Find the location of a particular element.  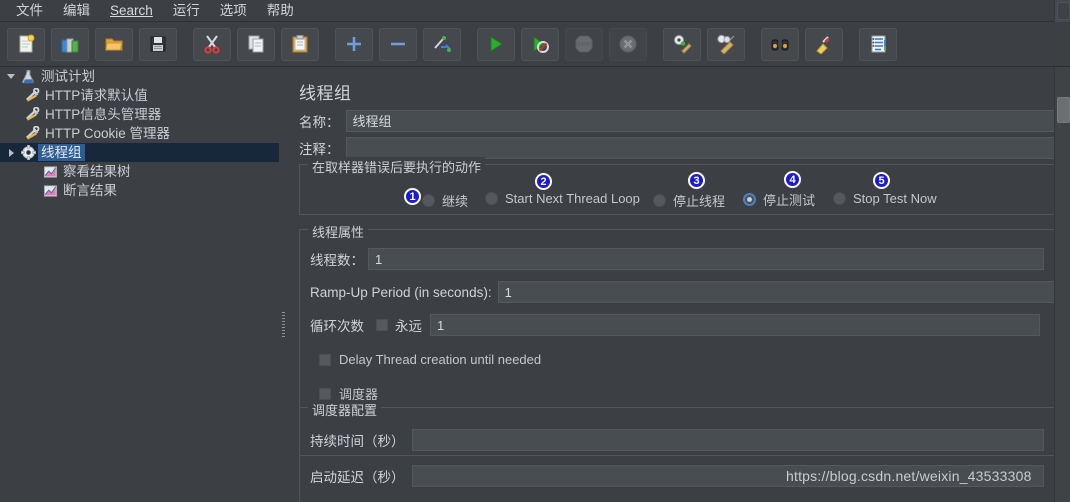

duration-input is located at coordinates (727, 440).